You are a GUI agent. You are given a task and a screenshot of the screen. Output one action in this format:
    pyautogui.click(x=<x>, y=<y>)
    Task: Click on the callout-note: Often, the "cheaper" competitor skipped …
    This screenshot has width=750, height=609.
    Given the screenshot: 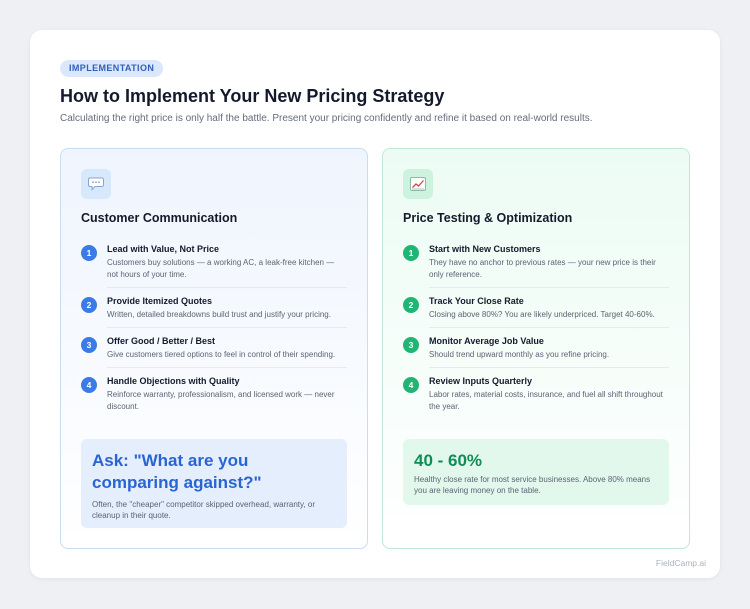 What is the action you would take?
    pyautogui.click(x=203, y=510)
    